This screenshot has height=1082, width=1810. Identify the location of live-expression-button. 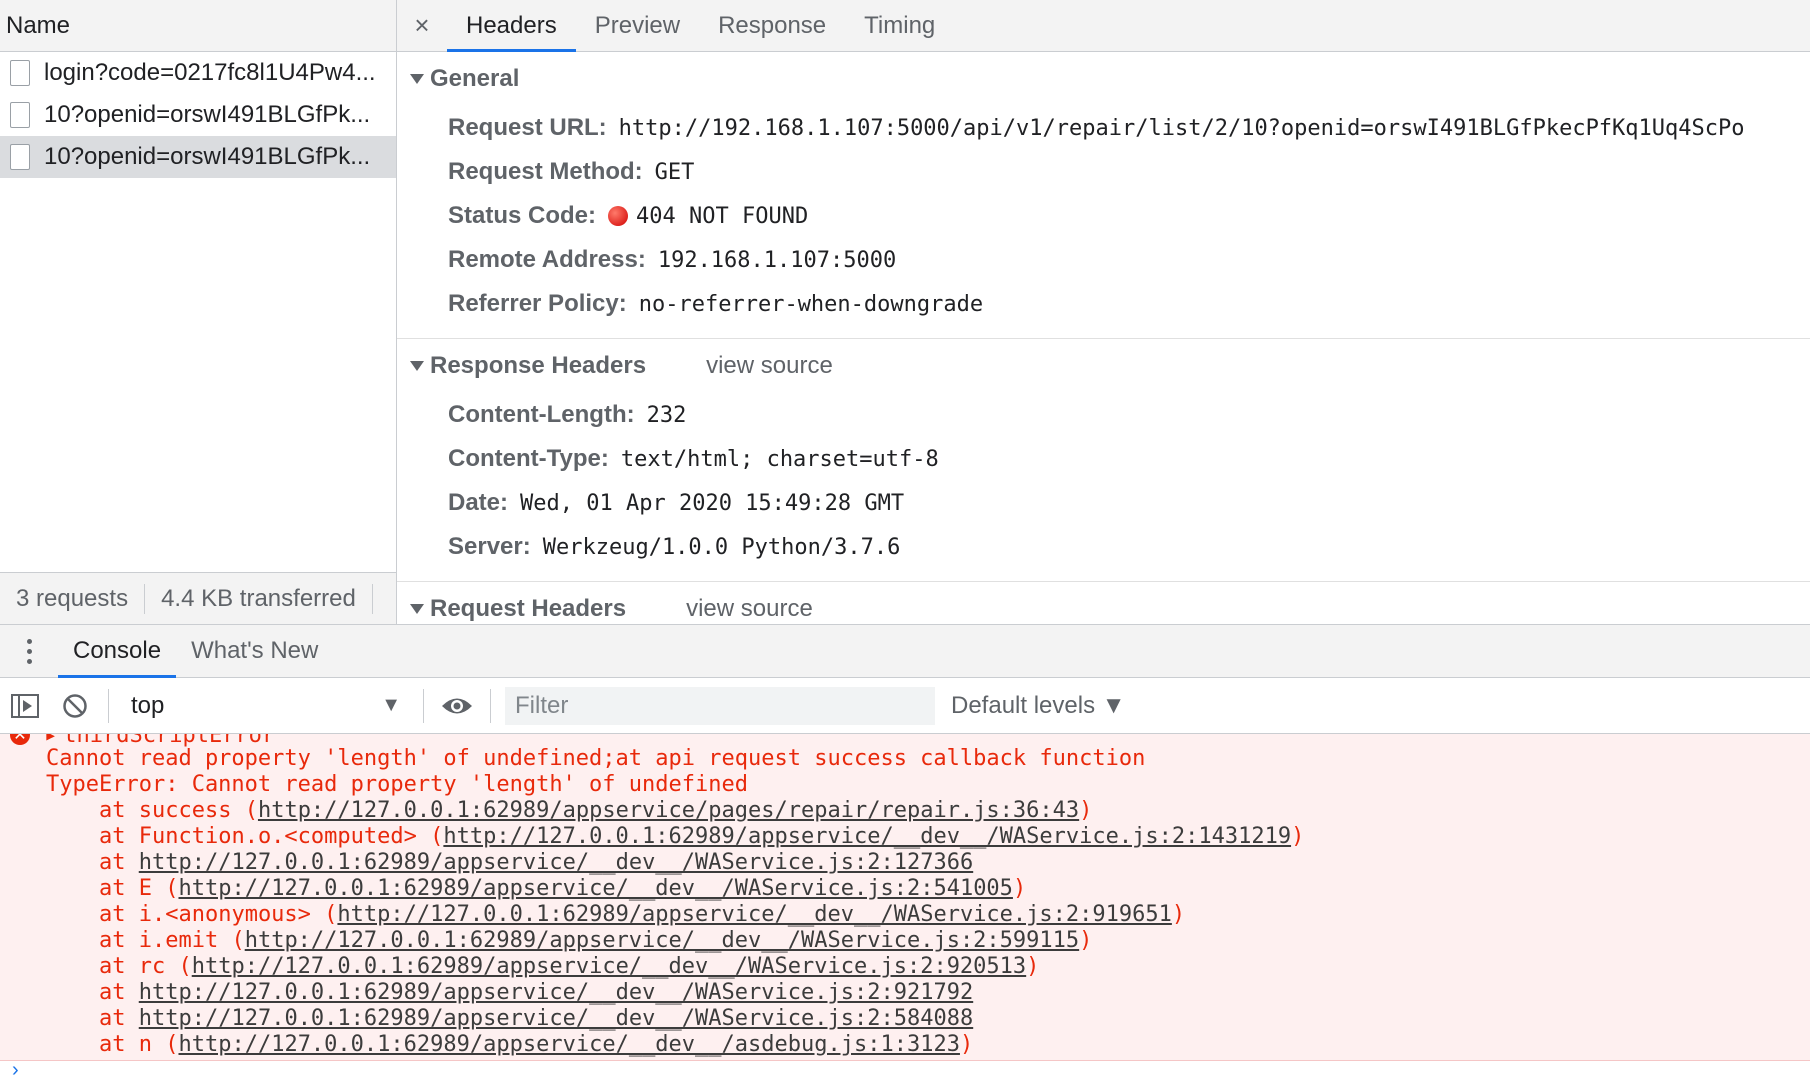
(457, 706).